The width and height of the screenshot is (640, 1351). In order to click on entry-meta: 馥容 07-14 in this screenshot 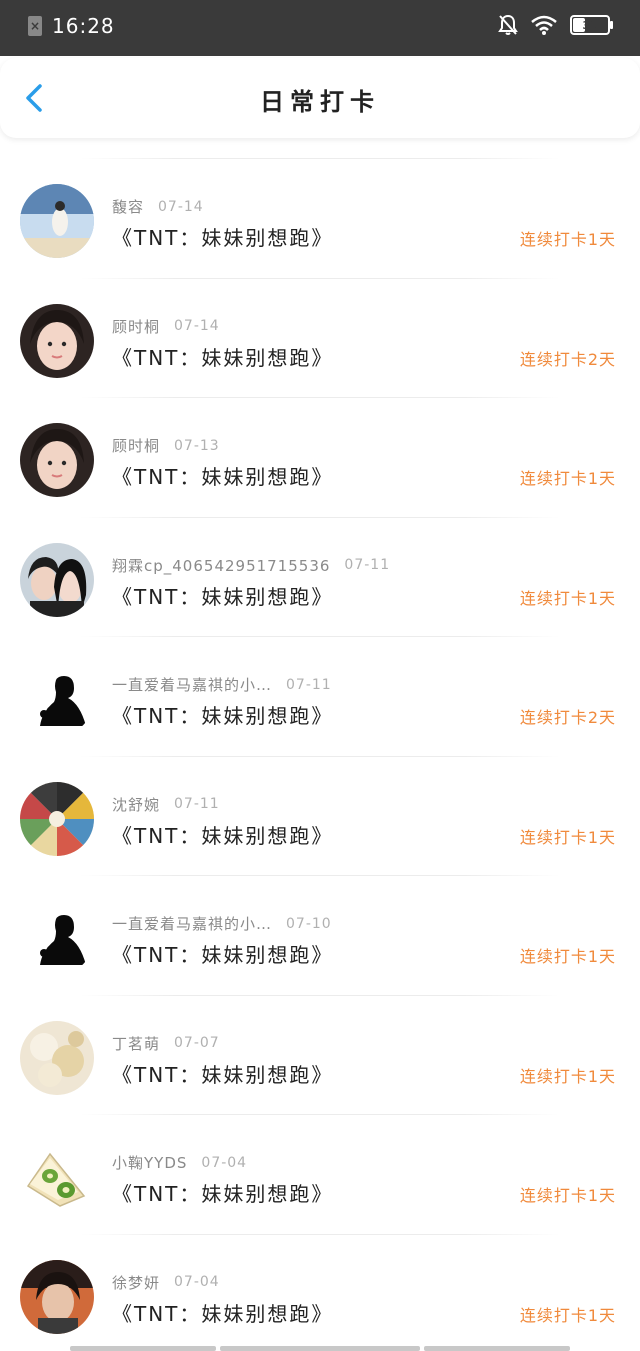, I will do `click(158, 206)`.